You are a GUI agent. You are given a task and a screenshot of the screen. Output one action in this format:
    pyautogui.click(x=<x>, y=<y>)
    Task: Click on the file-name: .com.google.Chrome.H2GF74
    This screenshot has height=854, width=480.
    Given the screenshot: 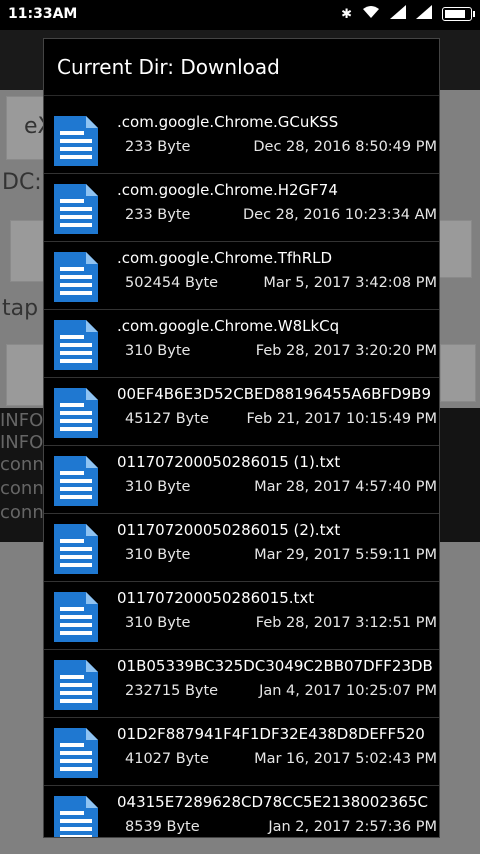 What is the action you would take?
    pyautogui.click(x=227, y=190)
    